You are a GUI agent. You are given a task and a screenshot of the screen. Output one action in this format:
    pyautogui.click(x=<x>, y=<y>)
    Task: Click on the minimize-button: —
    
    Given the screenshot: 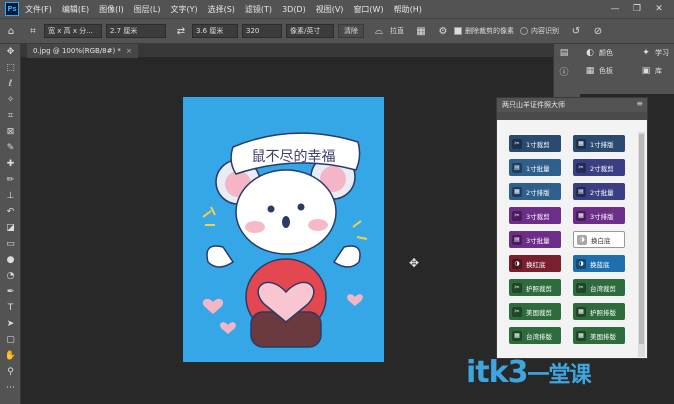 What is the action you would take?
    pyautogui.click(x=615, y=9)
    